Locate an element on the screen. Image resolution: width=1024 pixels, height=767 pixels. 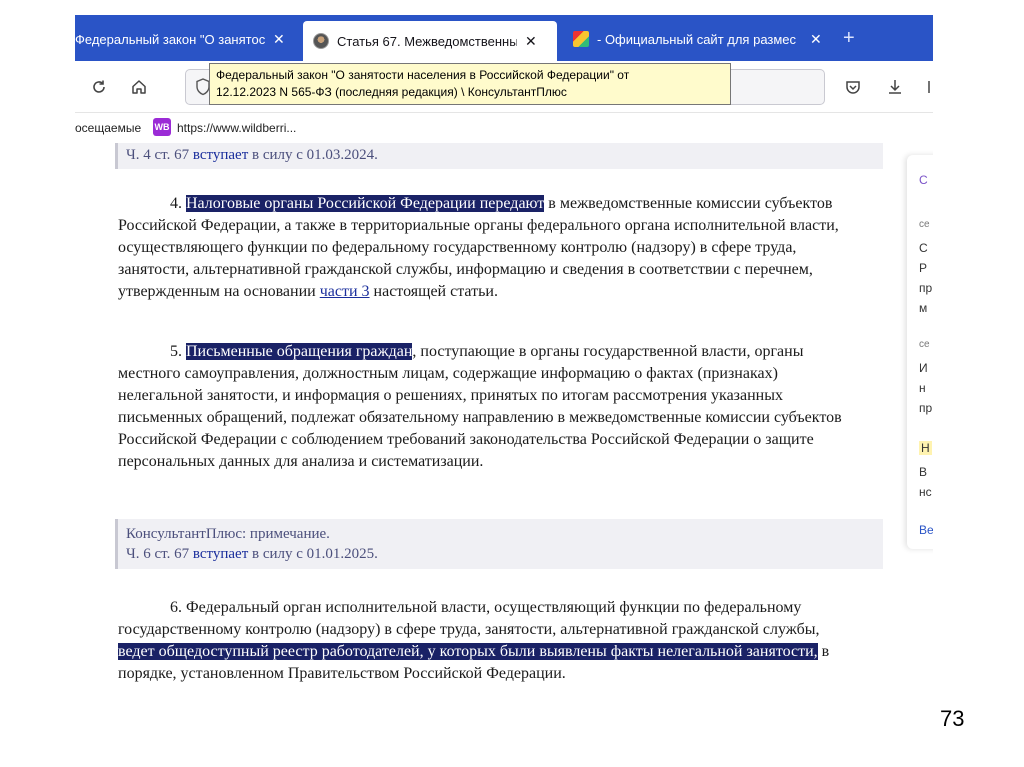
paragraph-text: настоящей статьи. is located at coordinates (433, 291).